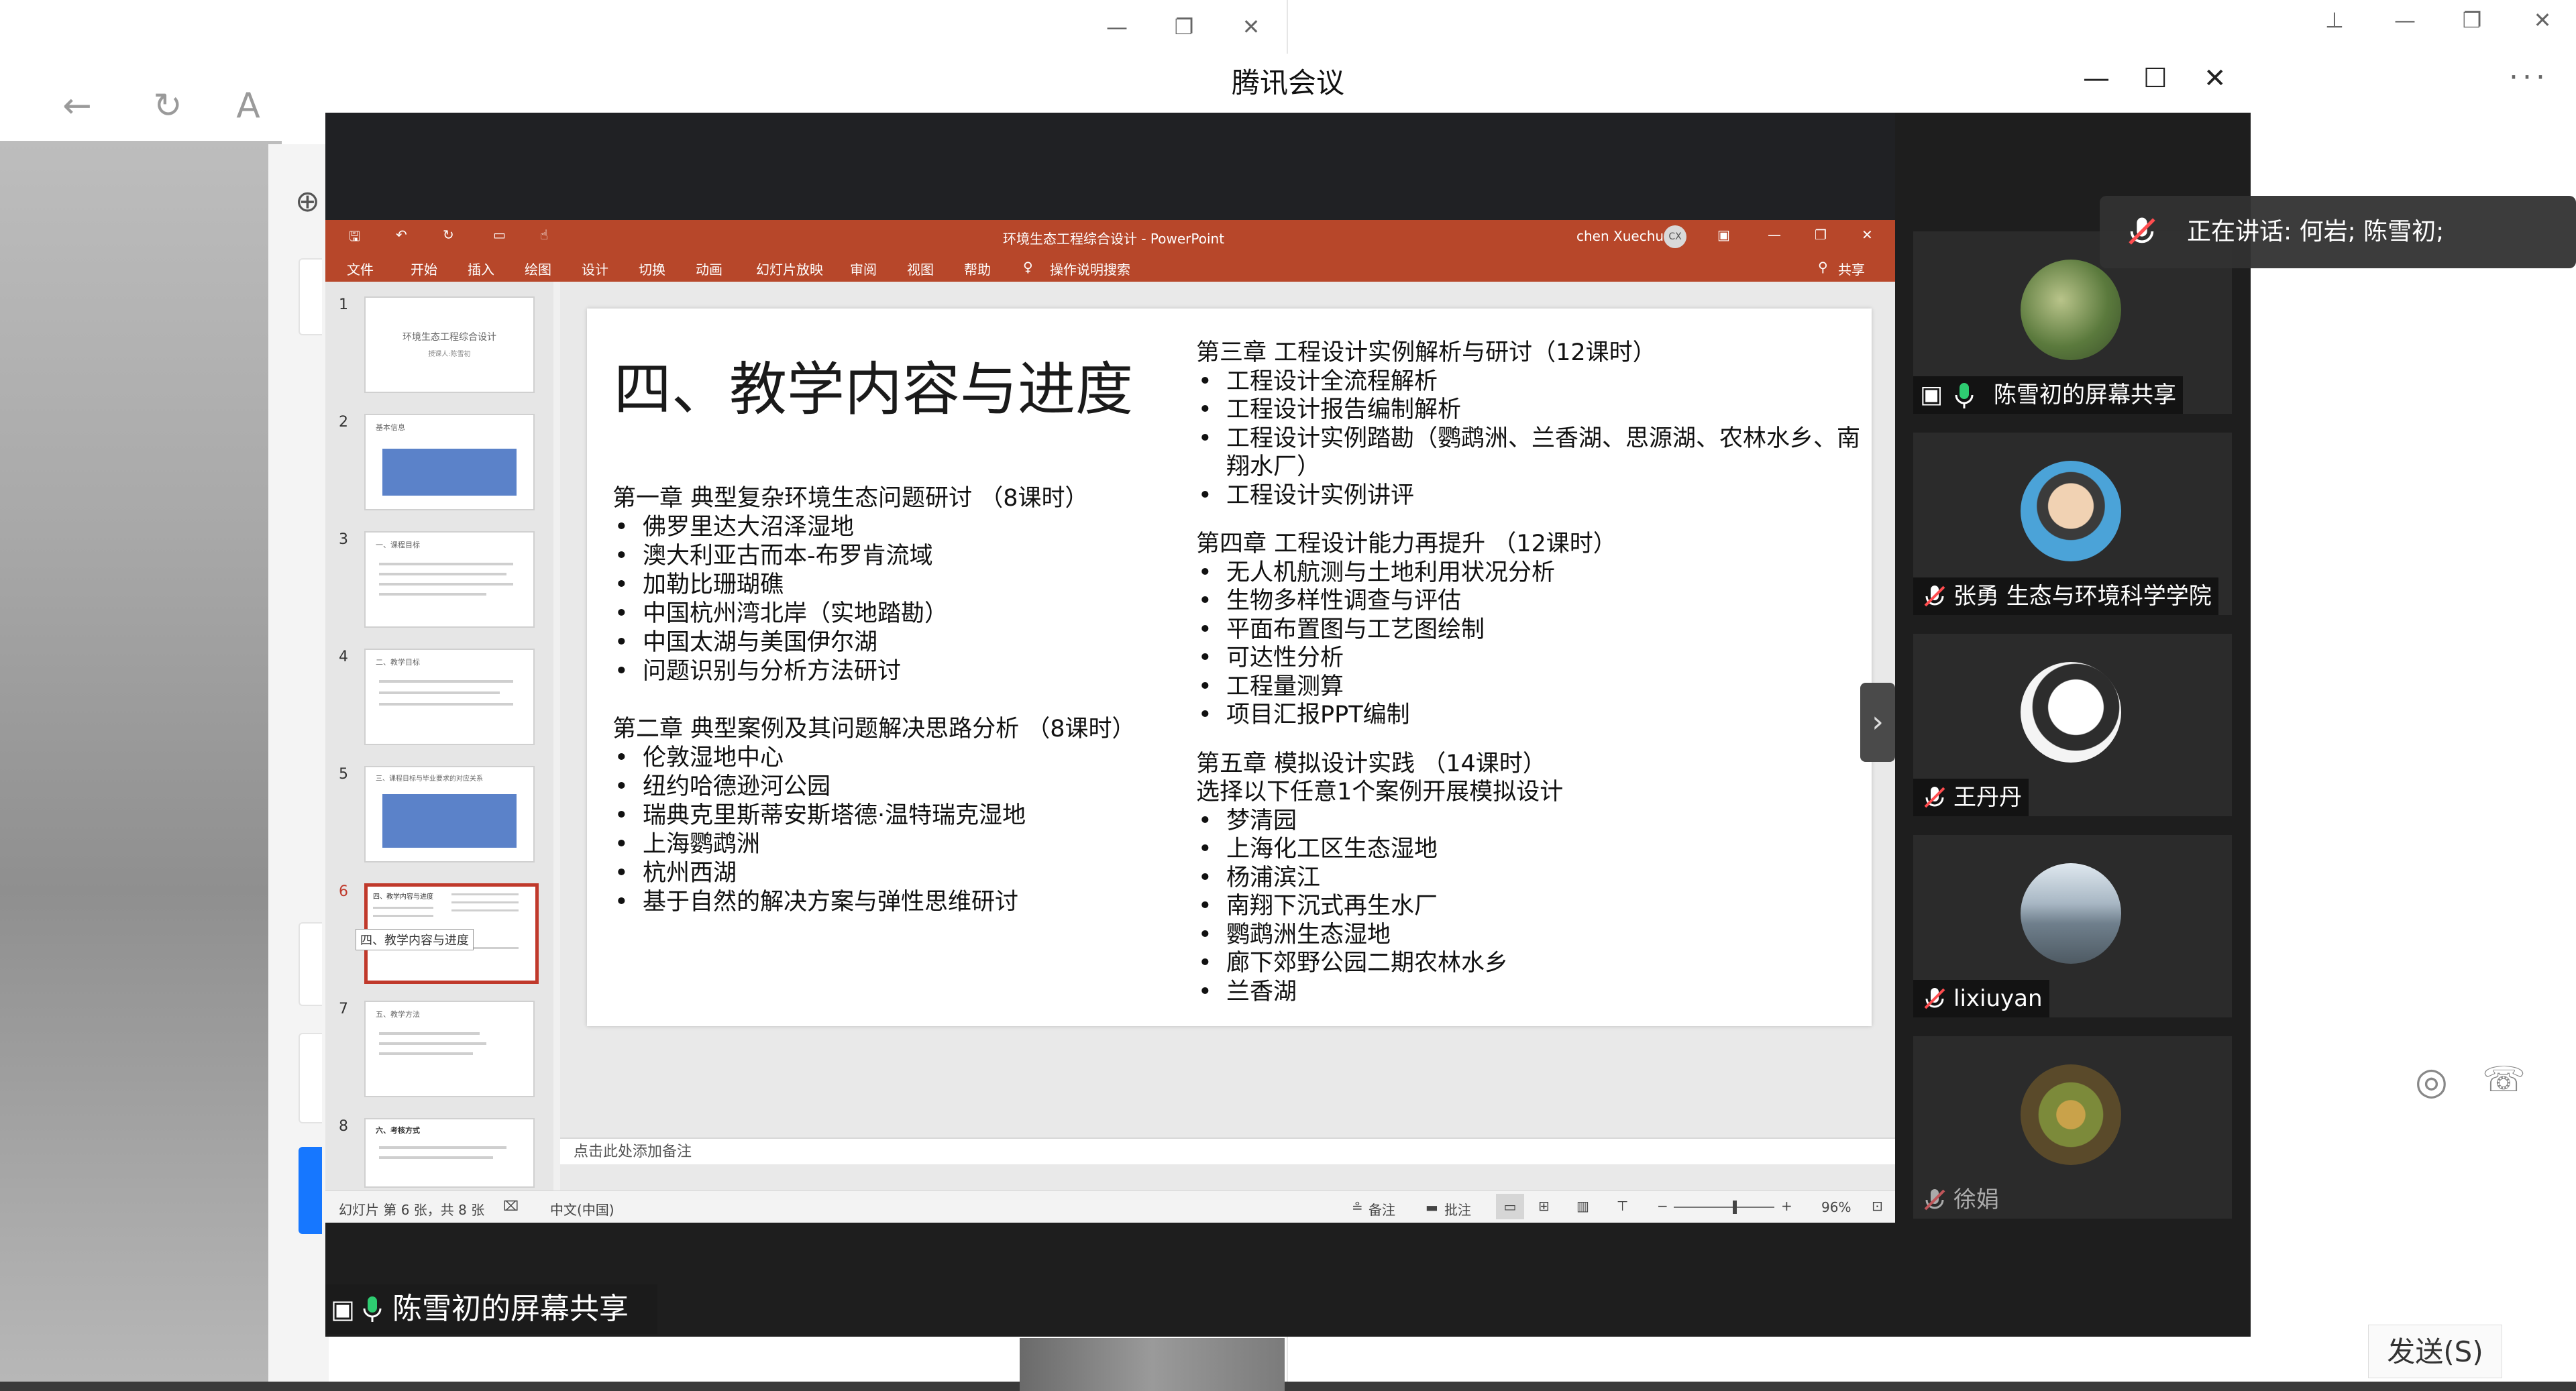  What do you see at coordinates (898, 845) in the screenshot?
I see `list-item: 上海鹦鹉洲` at bounding box center [898, 845].